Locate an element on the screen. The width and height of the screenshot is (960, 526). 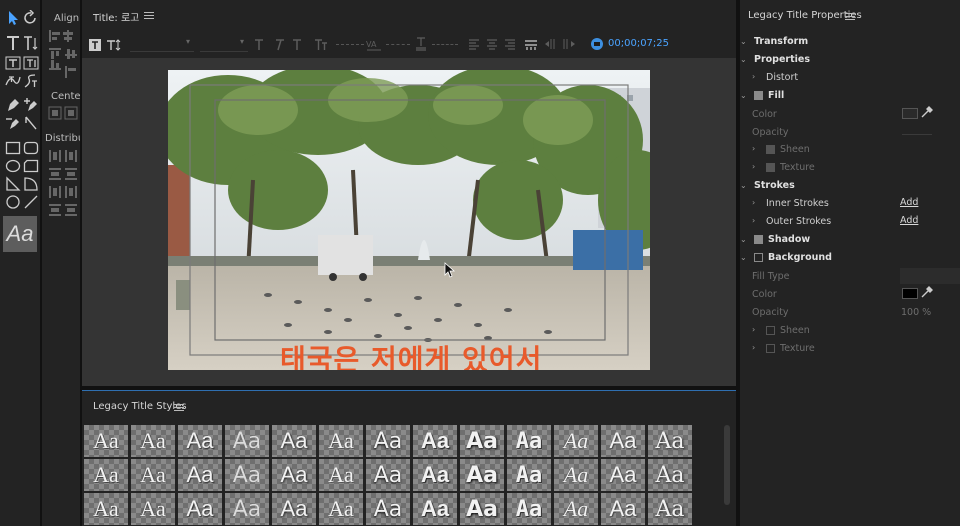
leading-field is located at coordinates (445, 44).